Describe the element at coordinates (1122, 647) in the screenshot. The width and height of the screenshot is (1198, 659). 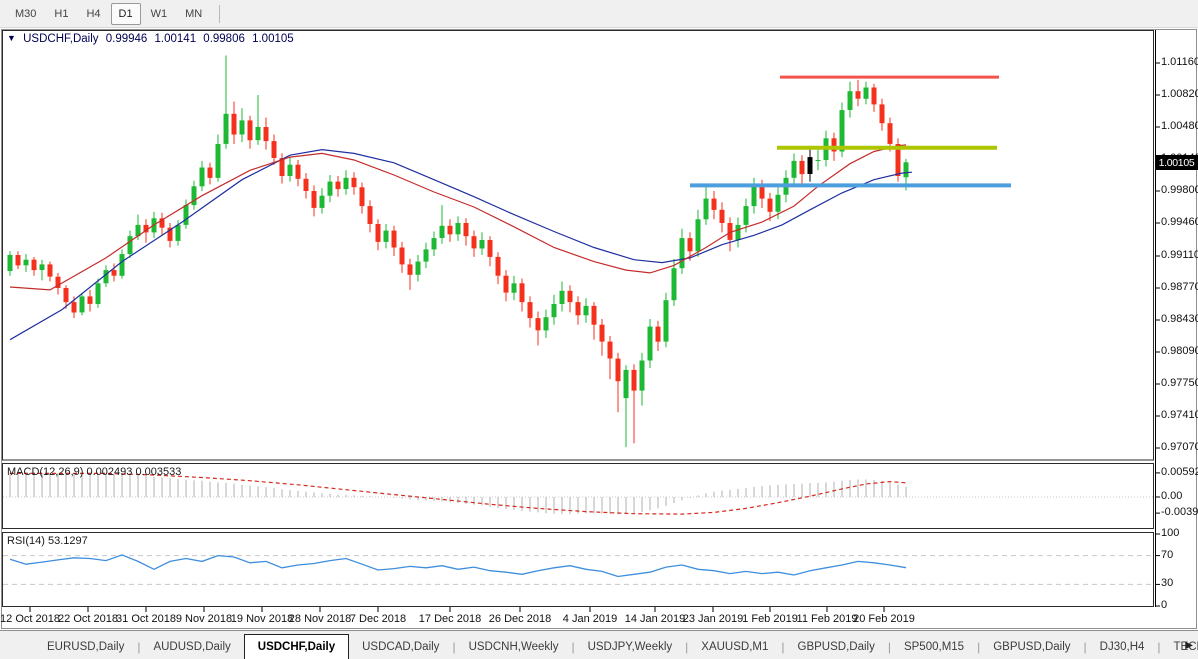
I see `chart-tab-dj30-h4: DJ30,H4` at that location.